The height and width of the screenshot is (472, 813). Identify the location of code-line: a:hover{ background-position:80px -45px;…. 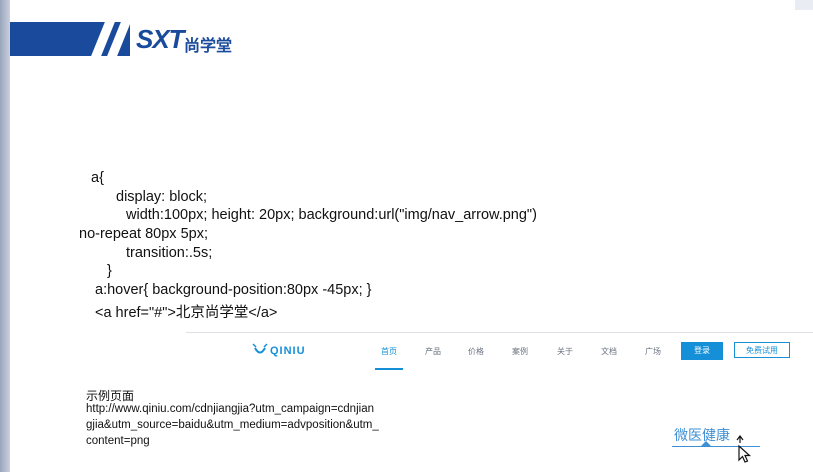
(233, 290).